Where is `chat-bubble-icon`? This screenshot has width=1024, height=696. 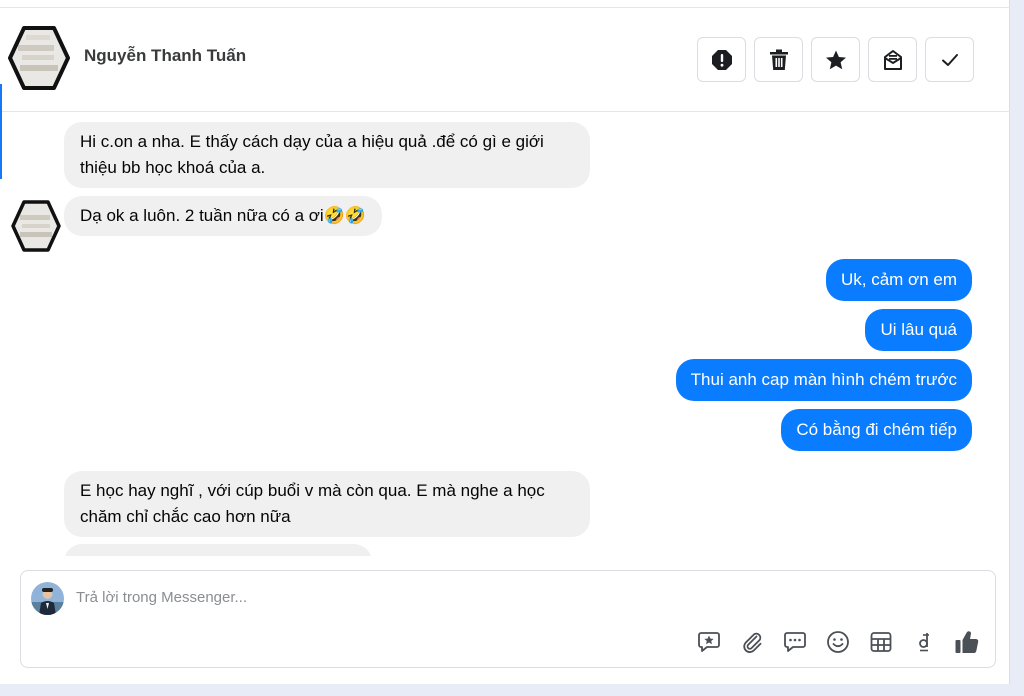
chat-bubble-icon is located at coordinates (795, 642).